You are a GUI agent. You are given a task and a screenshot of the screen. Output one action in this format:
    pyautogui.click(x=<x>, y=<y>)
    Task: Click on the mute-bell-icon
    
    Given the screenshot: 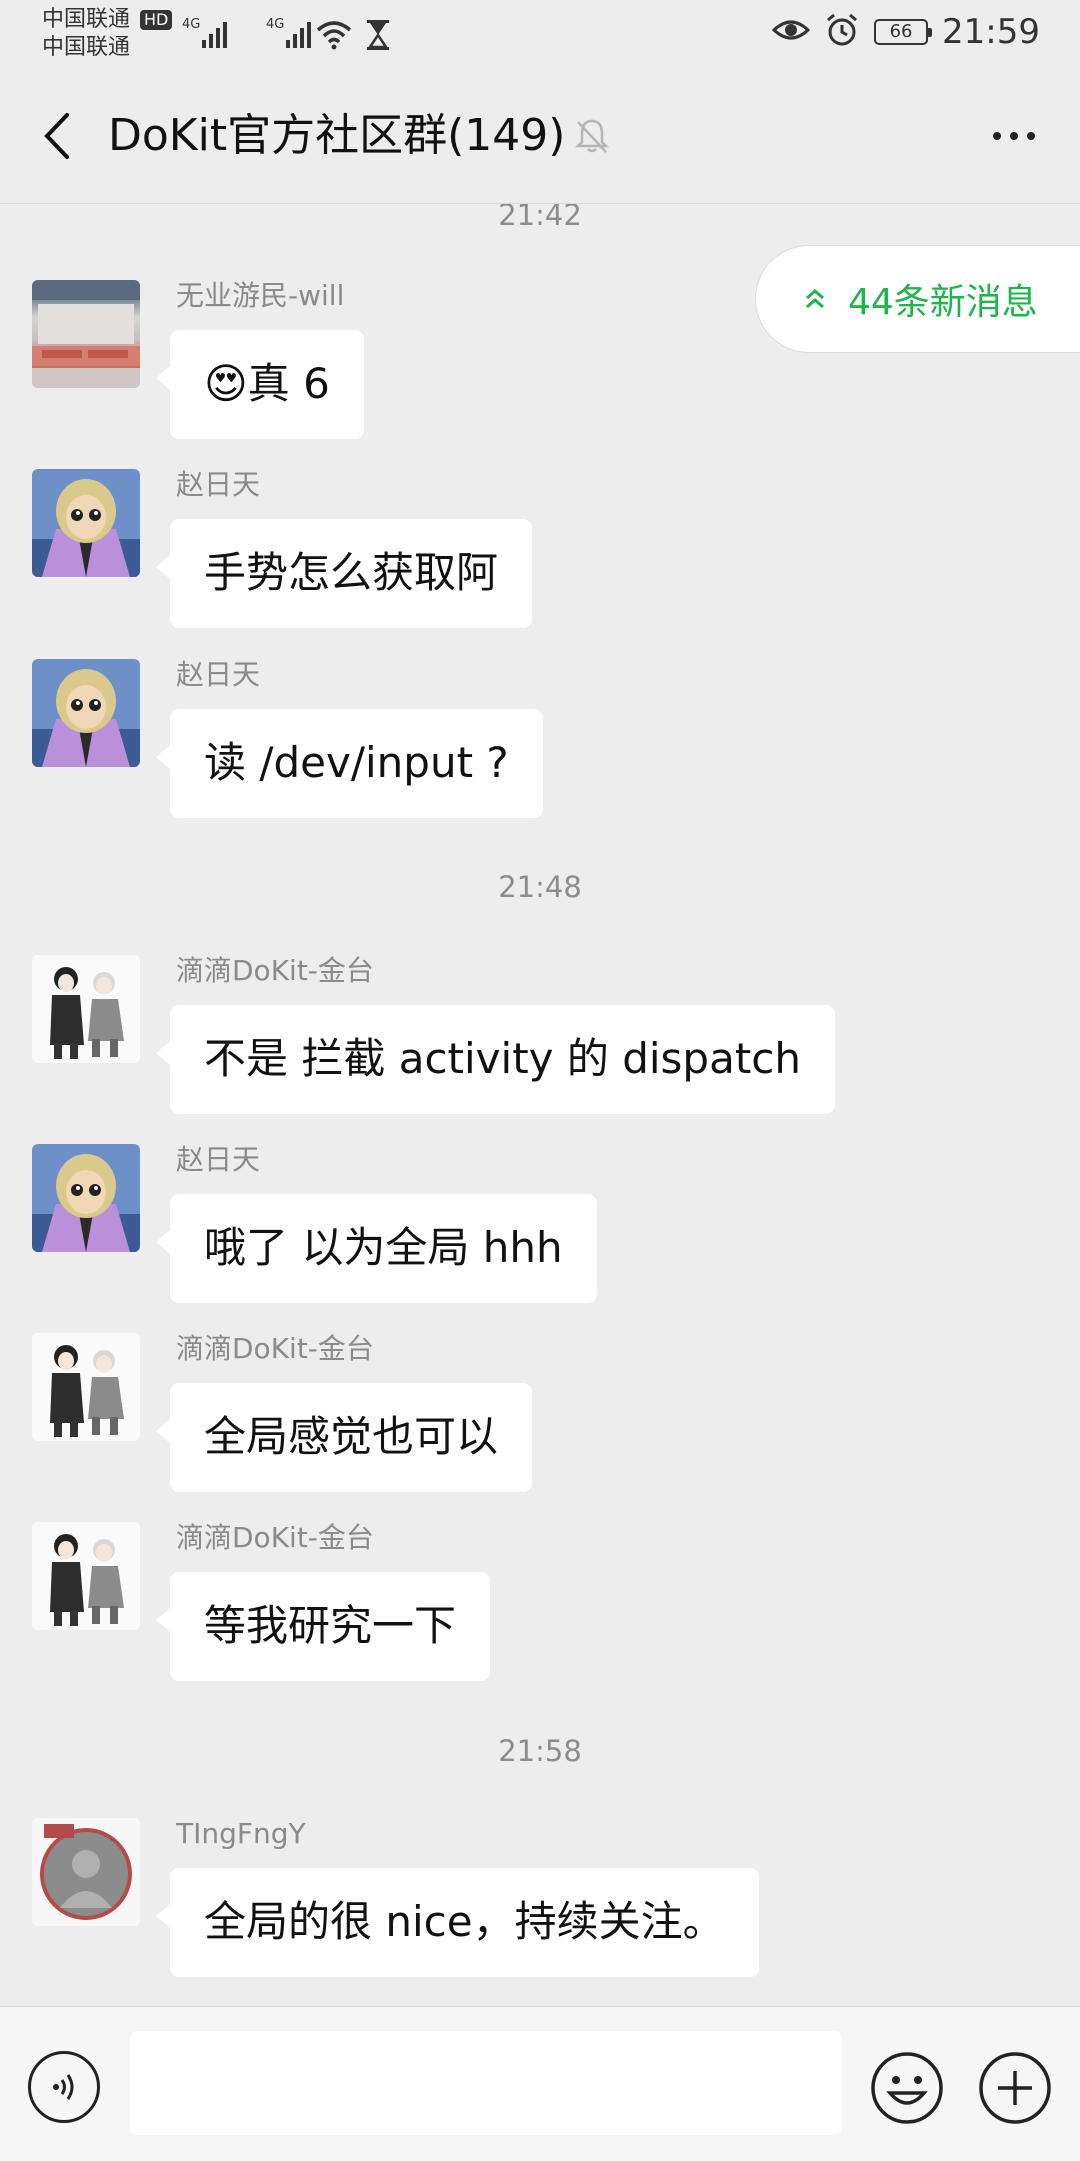 What is the action you would take?
    pyautogui.click(x=592, y=138)
    